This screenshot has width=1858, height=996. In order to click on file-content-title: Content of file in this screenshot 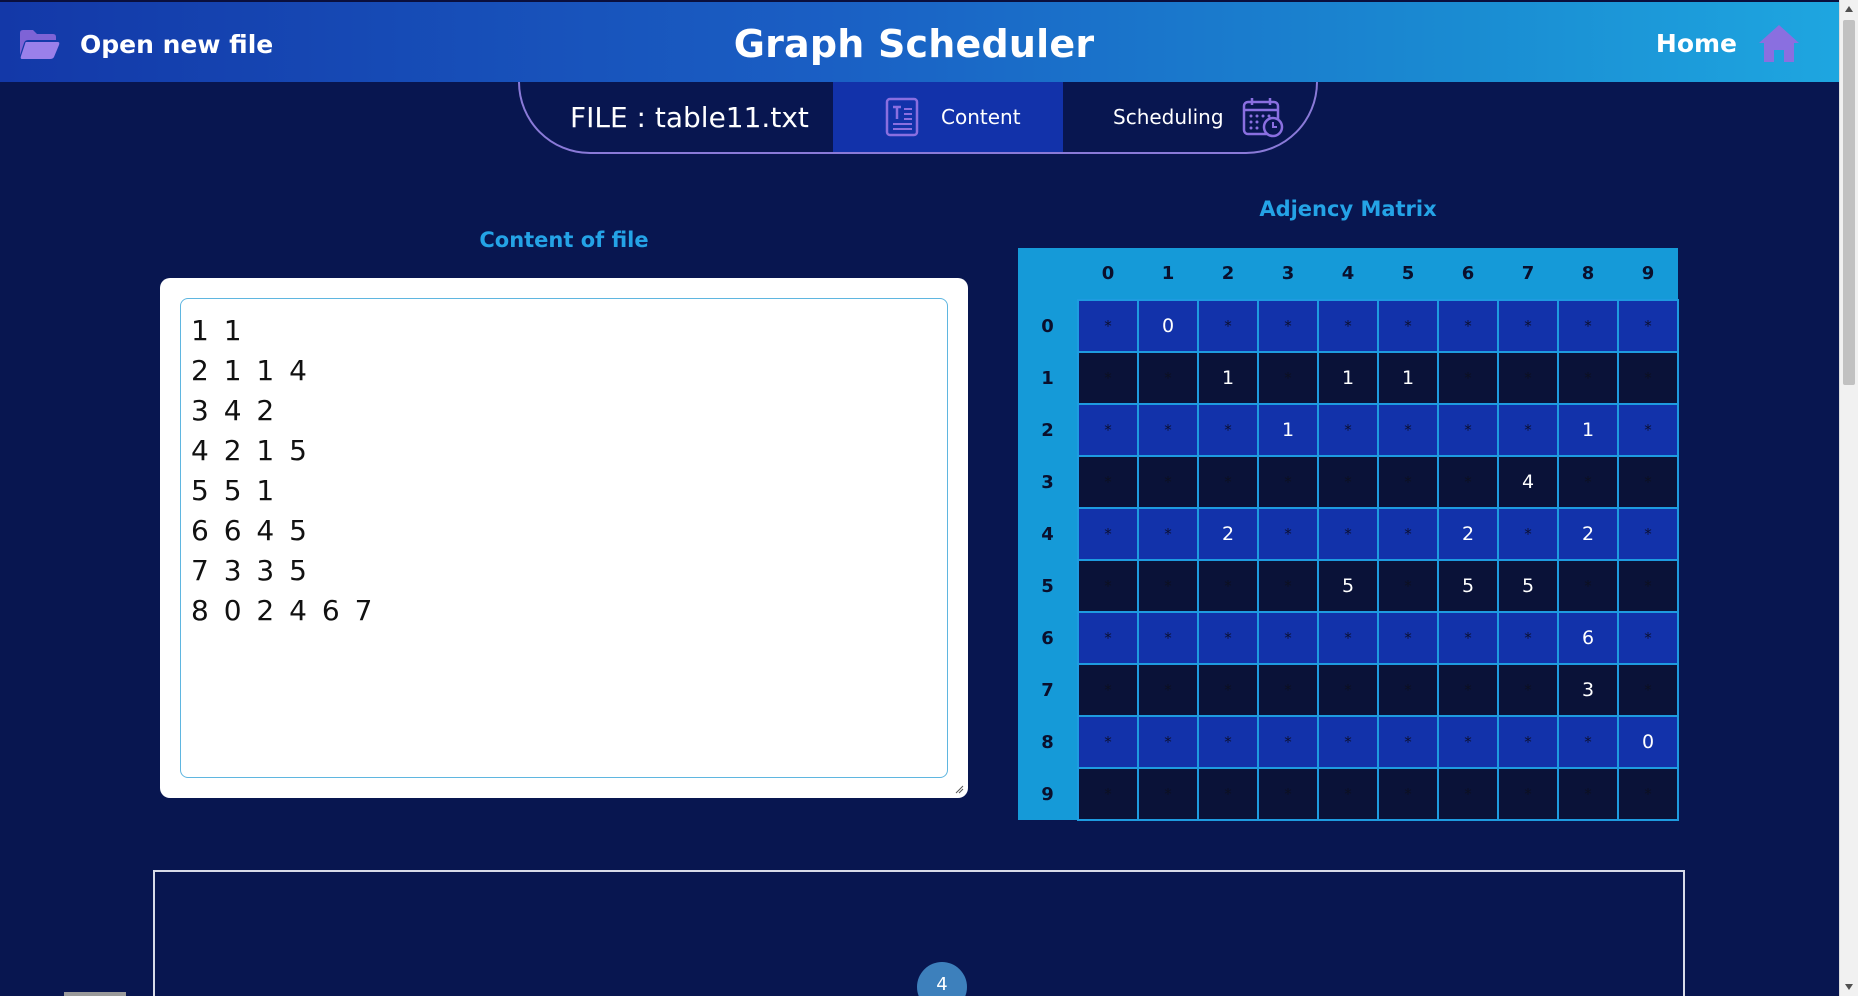, I will do `click(564, 240)`.